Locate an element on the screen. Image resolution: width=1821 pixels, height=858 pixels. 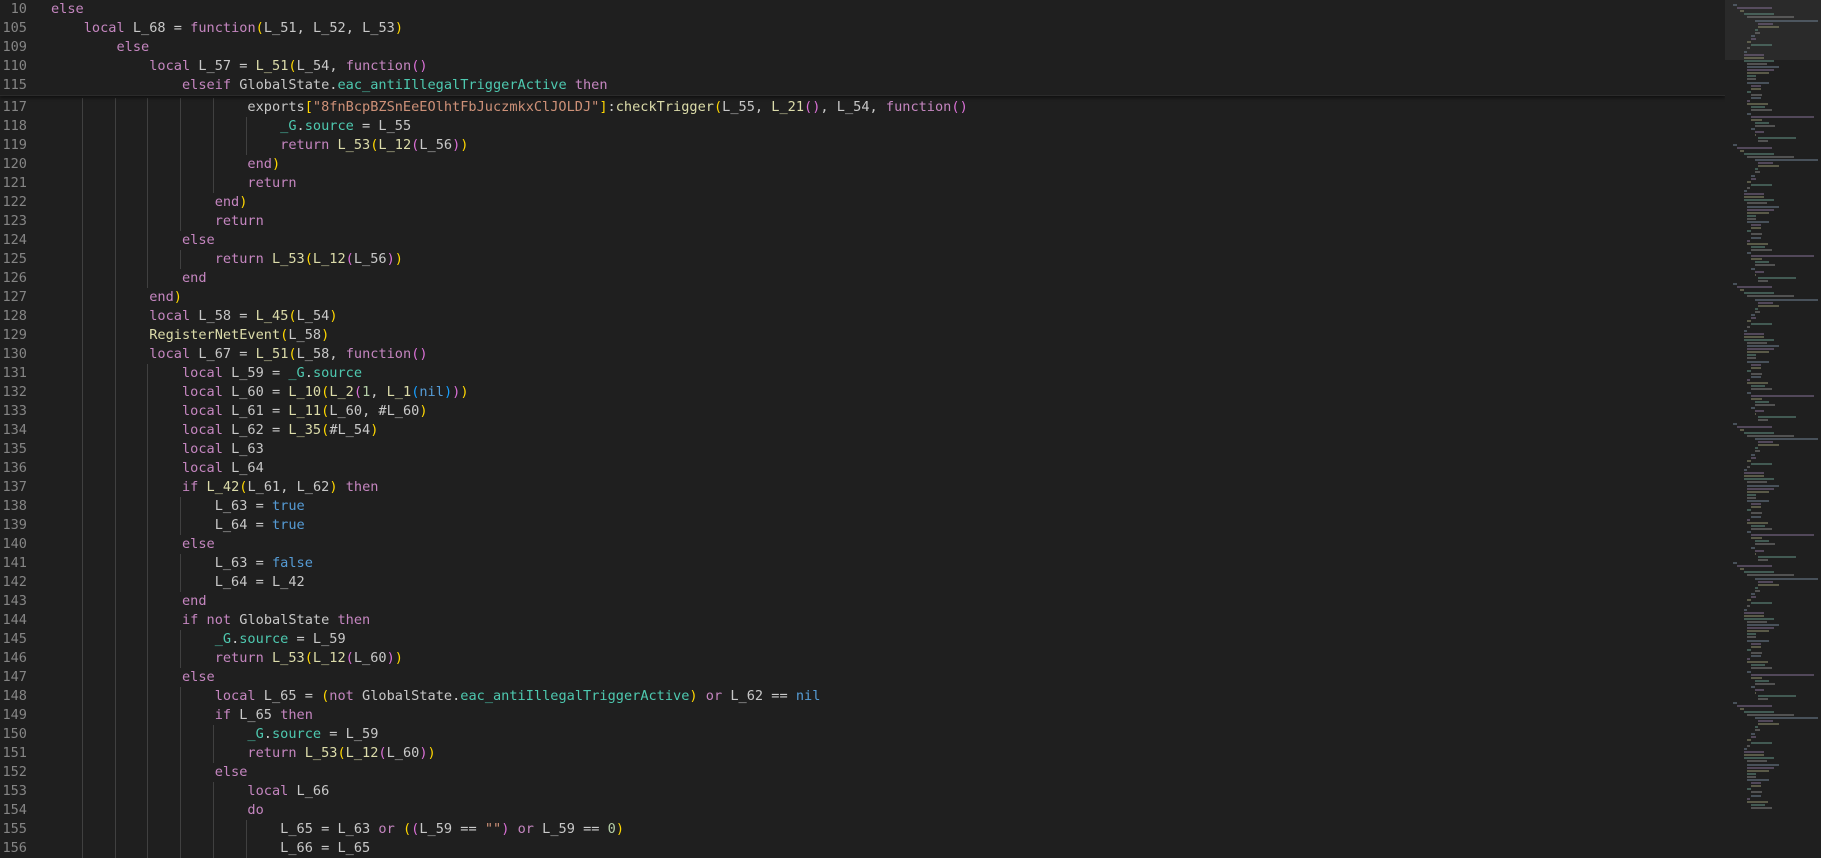
sticky-line: 109 else is located at coordinates (862, 47).